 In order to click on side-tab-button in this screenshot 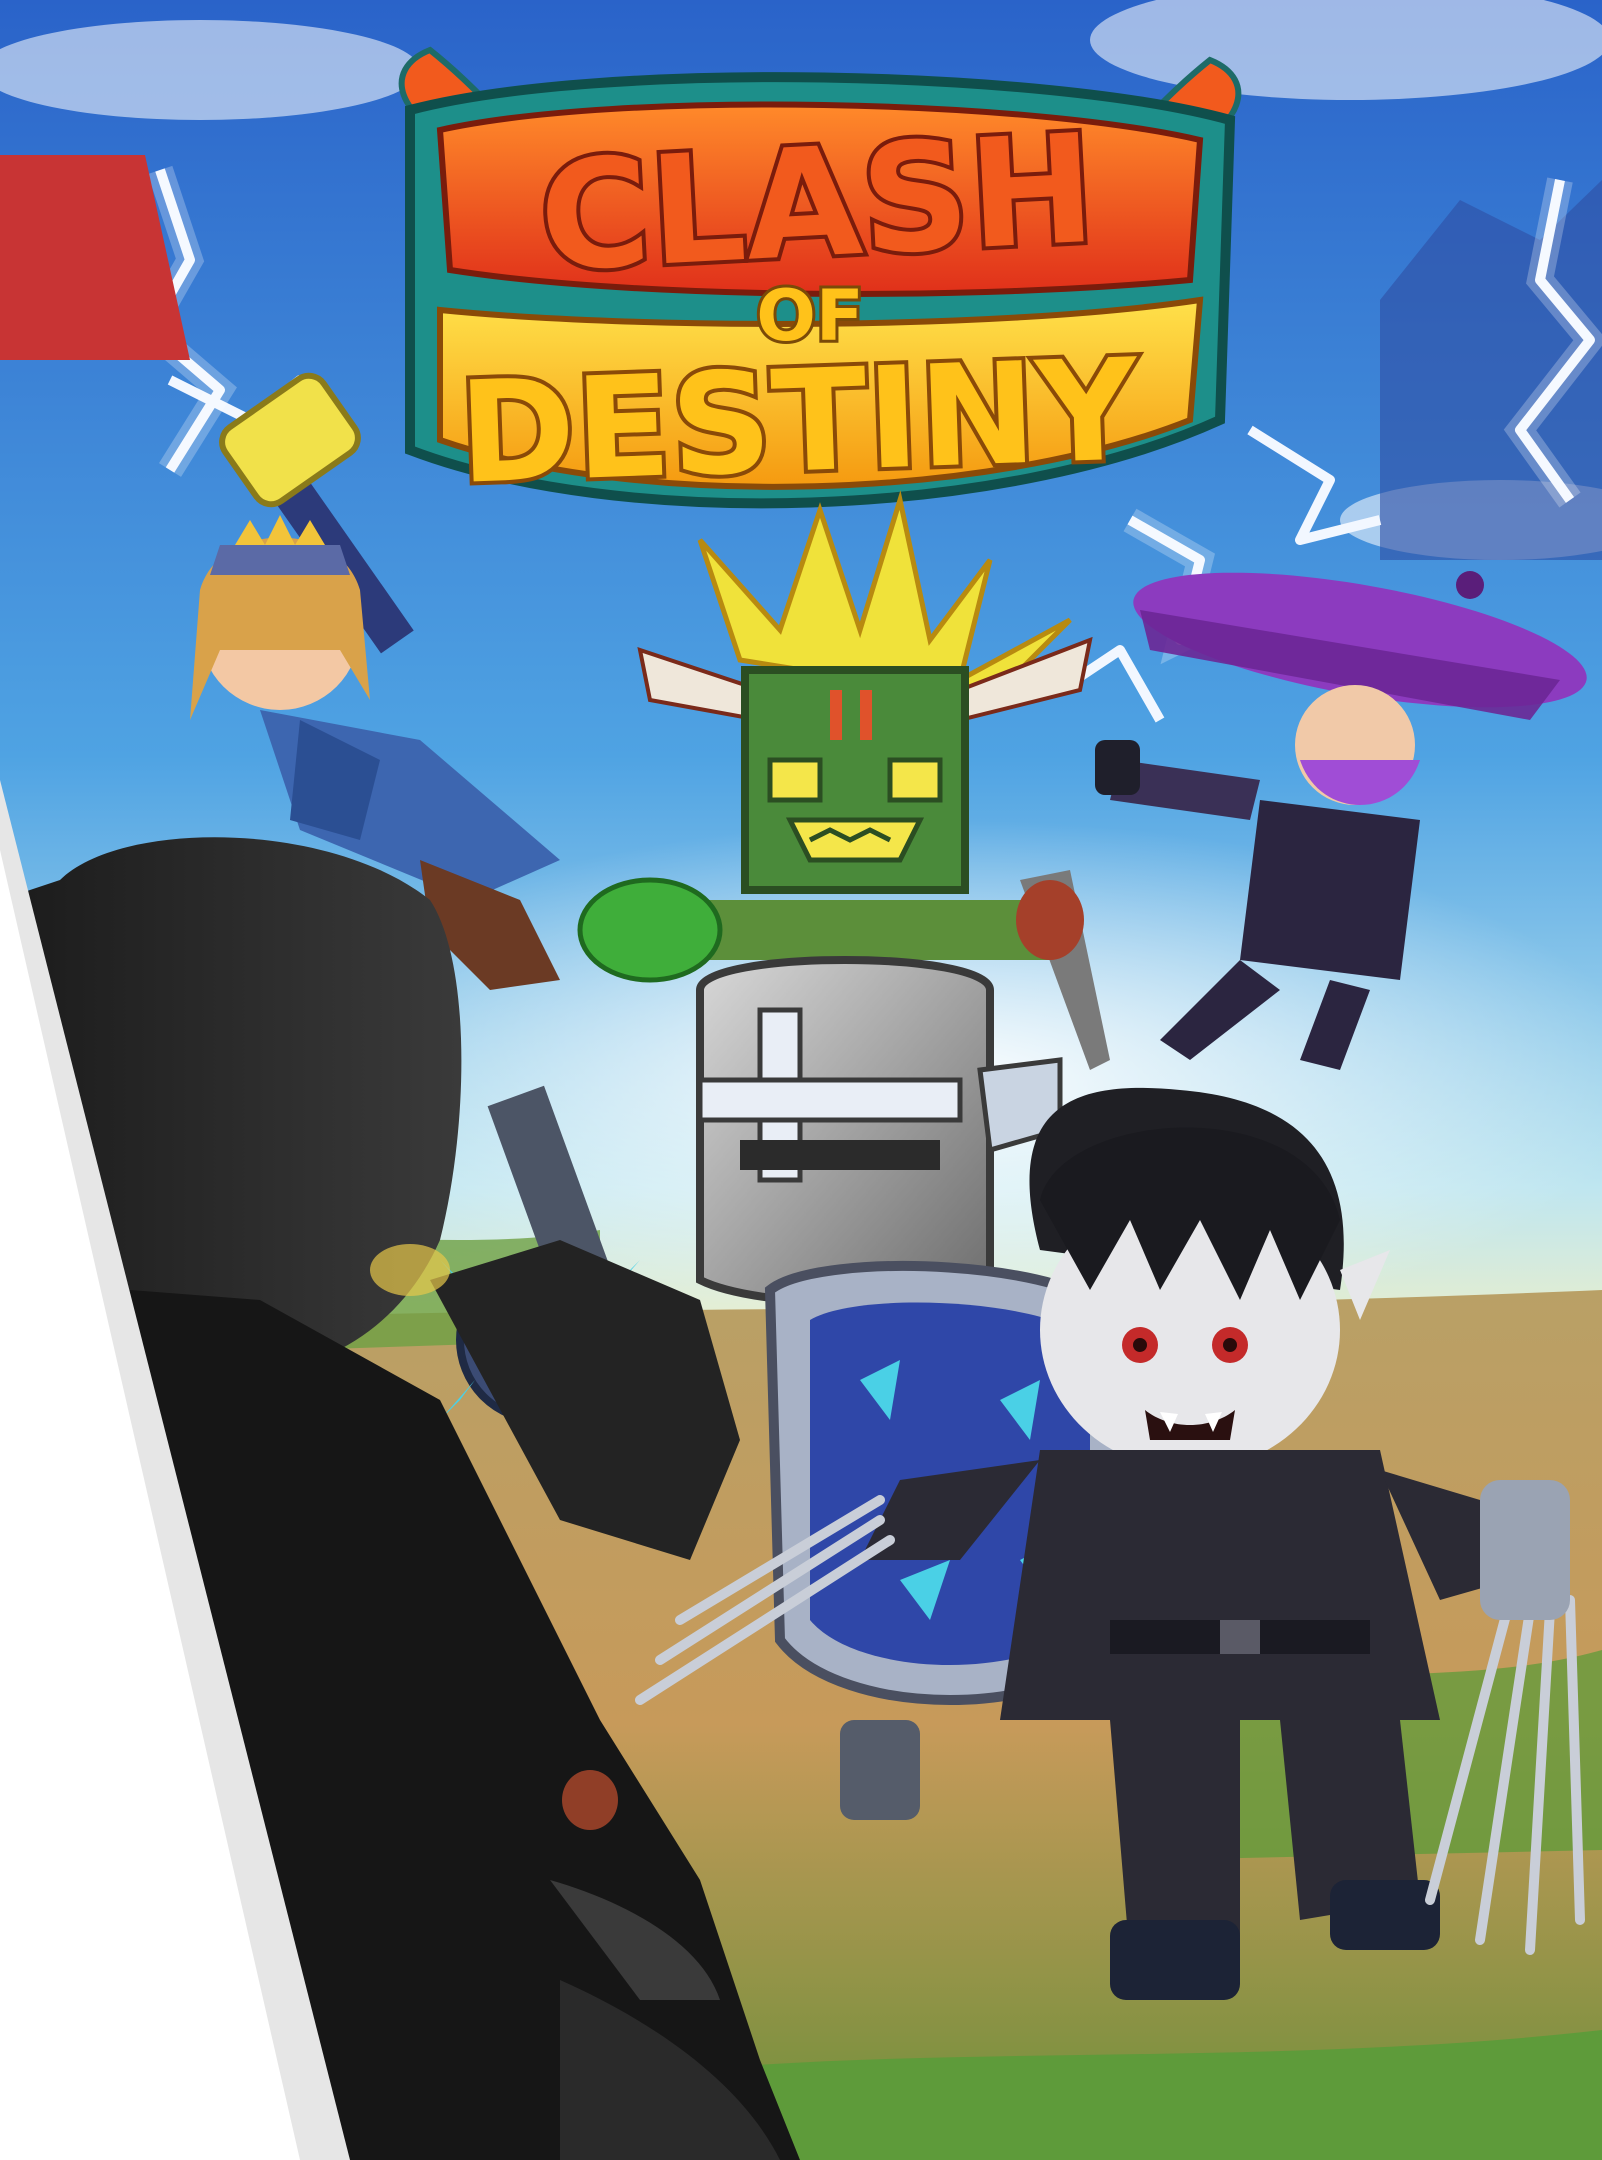, I will do `click(95, 257)`.